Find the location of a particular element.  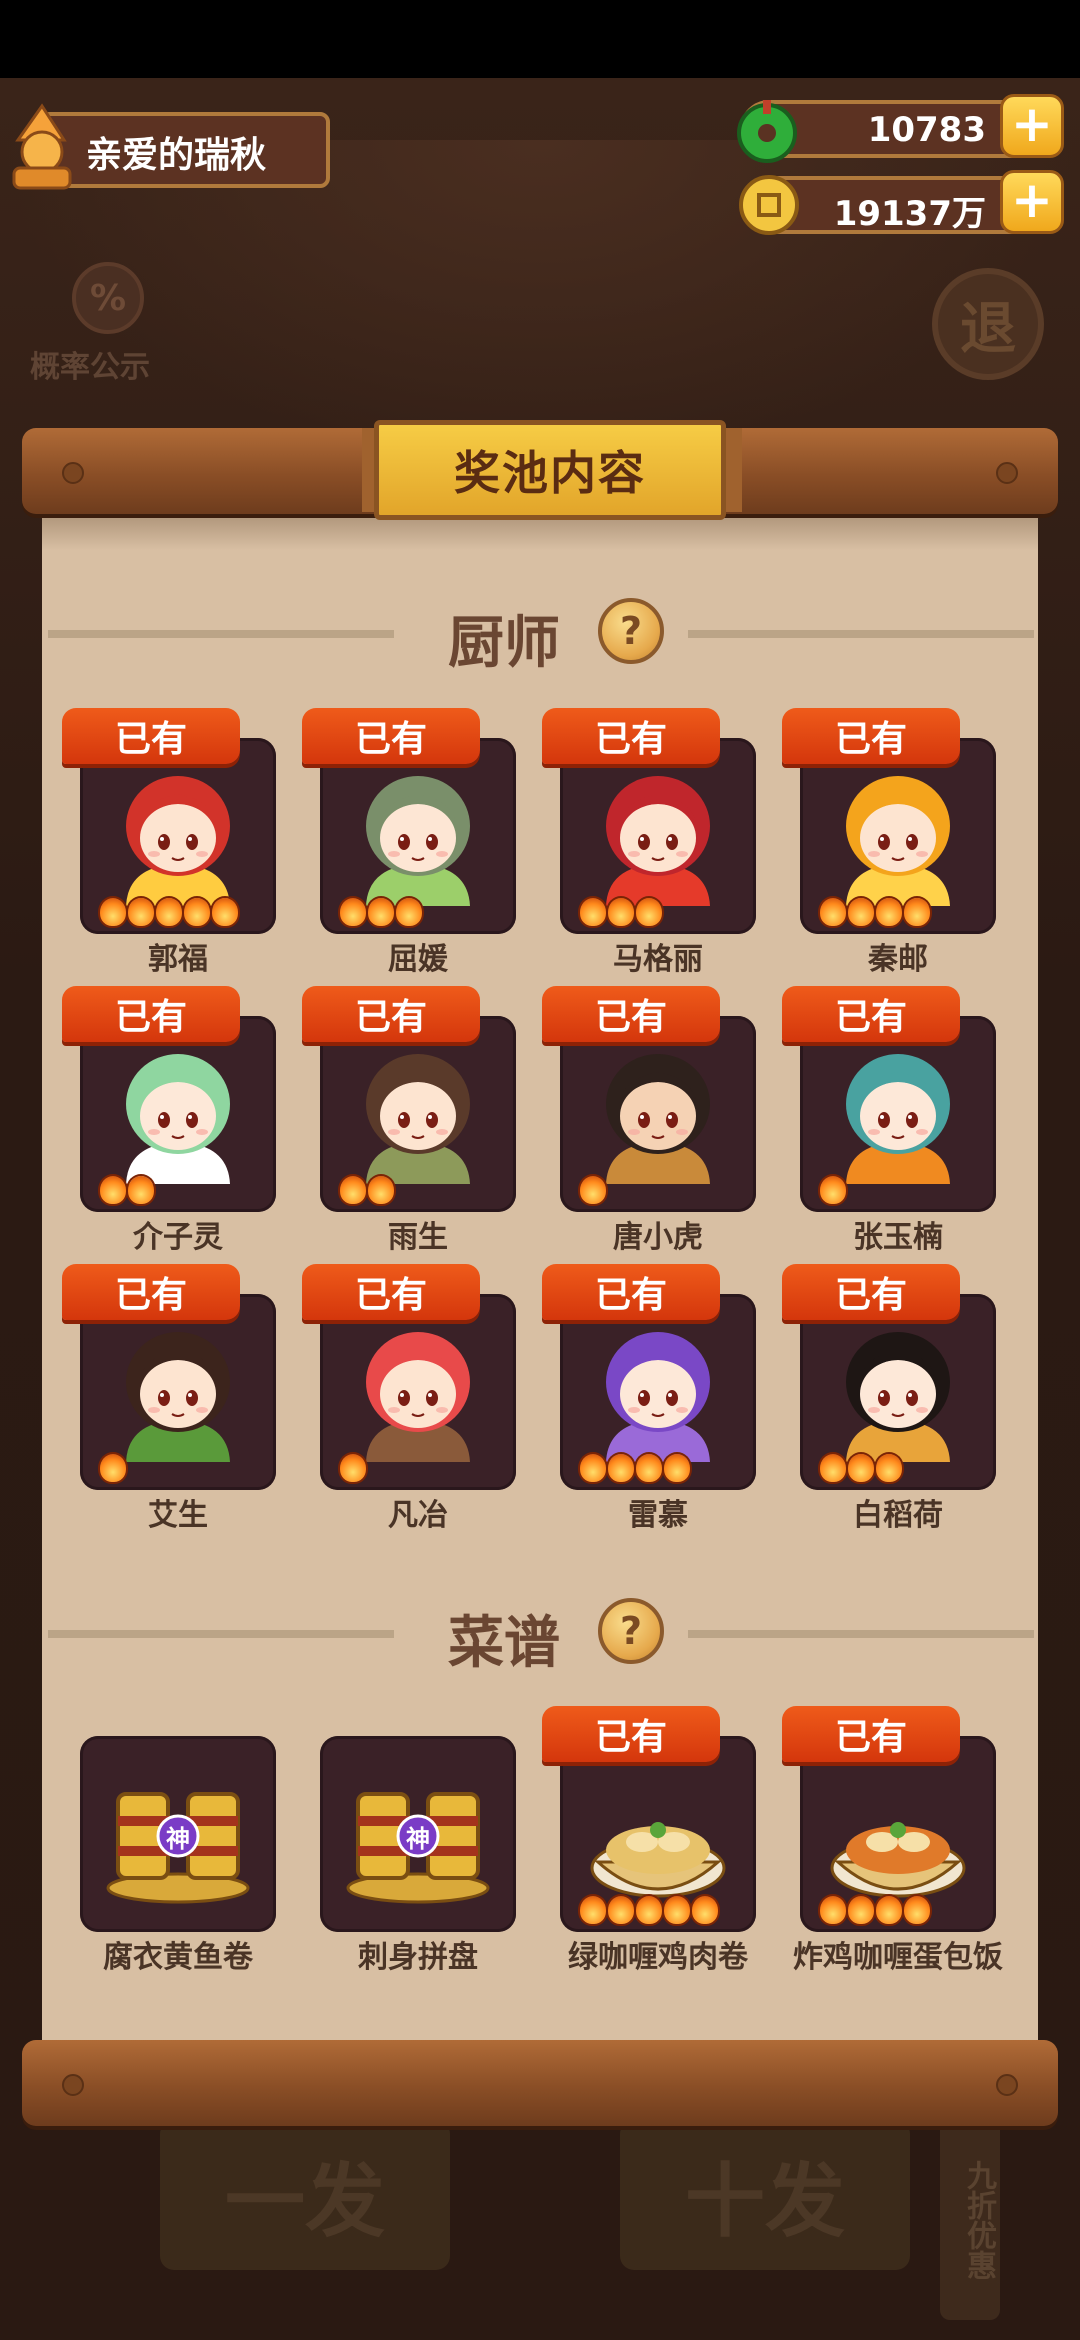

ten-draw-button: 十发 is located at coordinates (765, 2195).